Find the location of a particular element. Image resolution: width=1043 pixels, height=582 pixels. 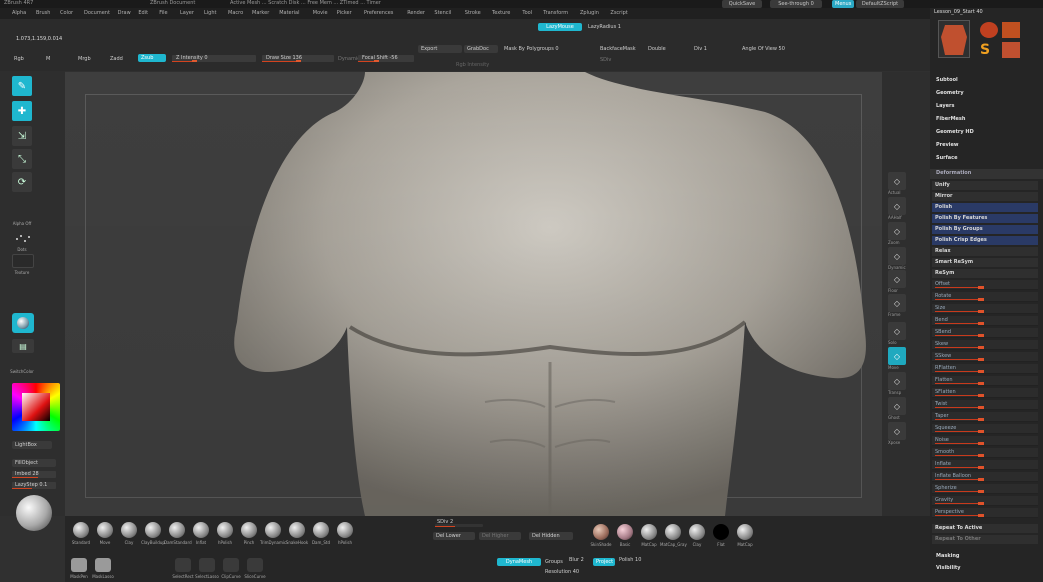

selectrect-icon is located at coordinates (183, 565).